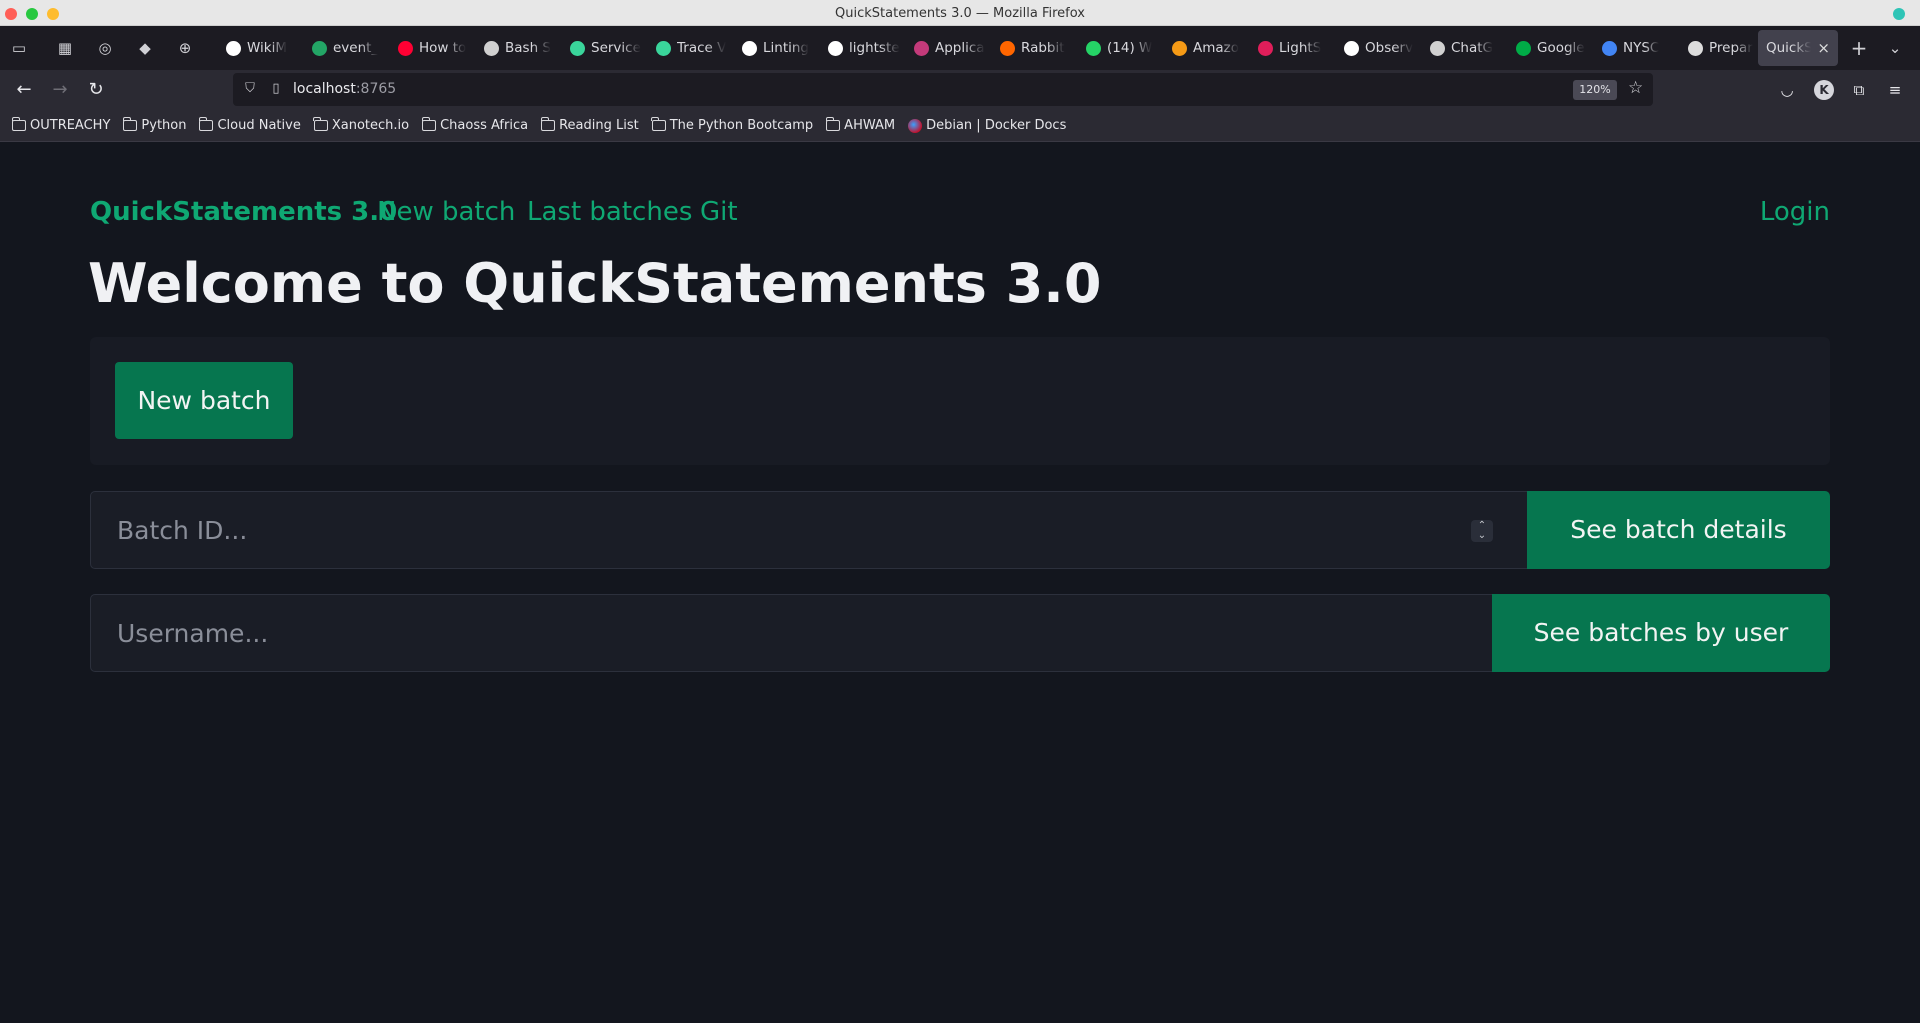 The width and height of the screenshot is (1920, 1023). What do you see at coordinates (1895, 48) in the screenshot?
I see `list-all-tabs-icon: ⌄` at bounding box center [1895, 48].